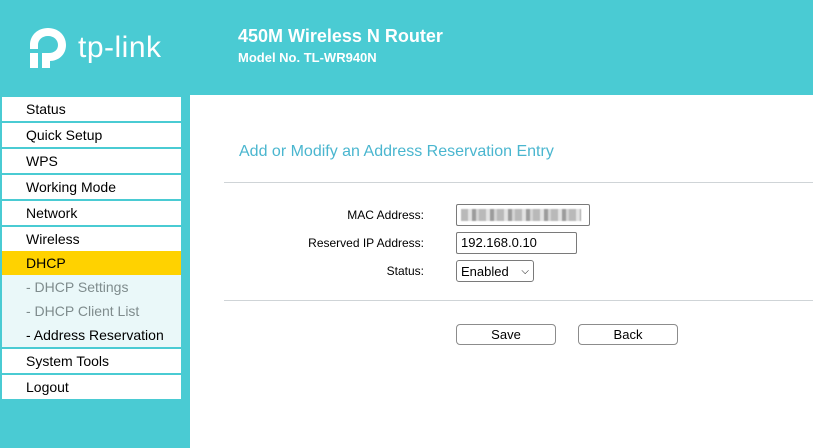  I want to click on divider-bottom, so click(518, 300).